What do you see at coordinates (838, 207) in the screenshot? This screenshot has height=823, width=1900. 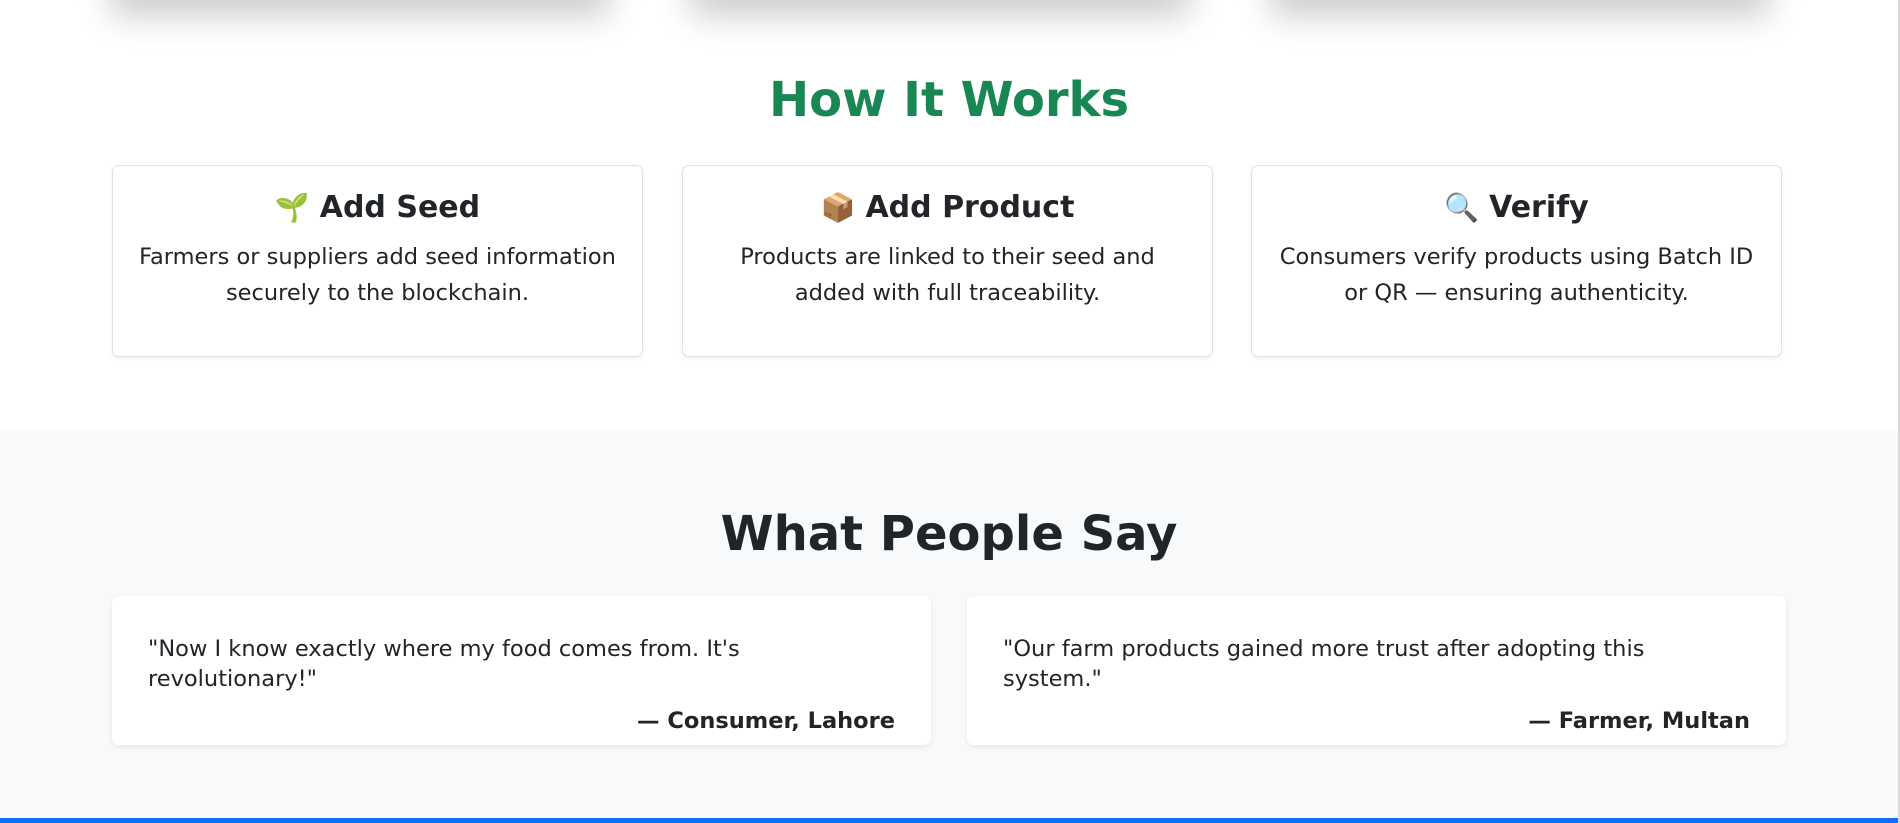 I see `package-icon: 📦` at bounding box center [838, 207].